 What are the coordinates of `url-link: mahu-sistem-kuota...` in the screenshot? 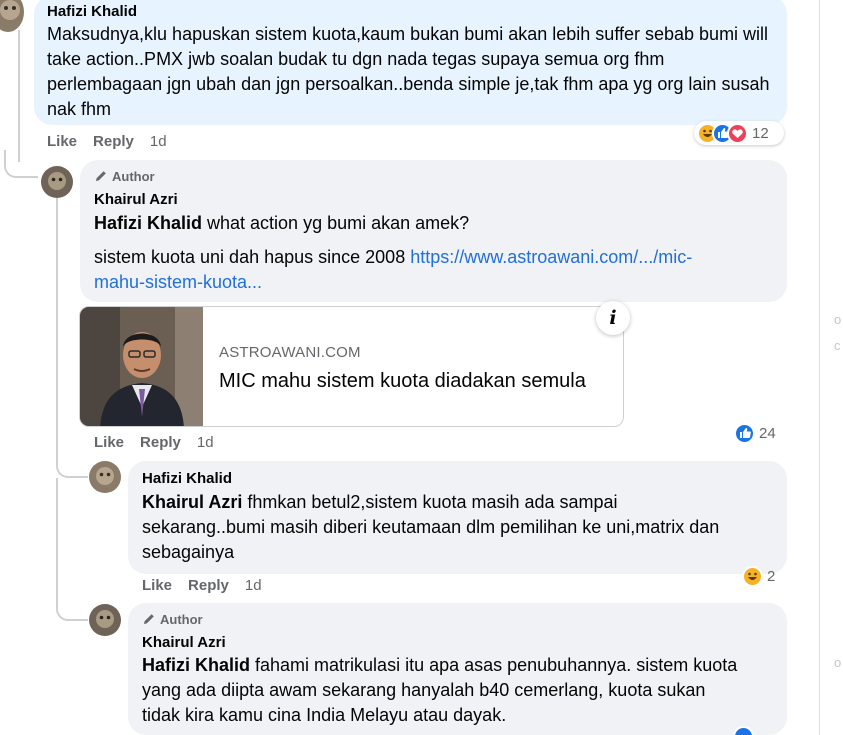 It's located at (178, 282).